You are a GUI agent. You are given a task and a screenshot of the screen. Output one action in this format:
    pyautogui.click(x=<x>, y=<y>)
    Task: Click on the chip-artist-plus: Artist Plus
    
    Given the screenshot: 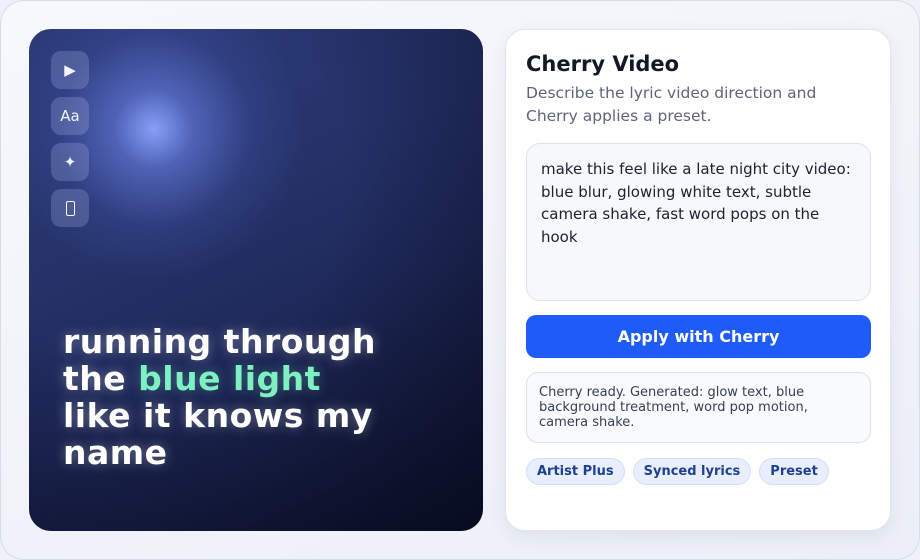 What is the action you would take?
    pyautogui.click(x=575, y=471)
    